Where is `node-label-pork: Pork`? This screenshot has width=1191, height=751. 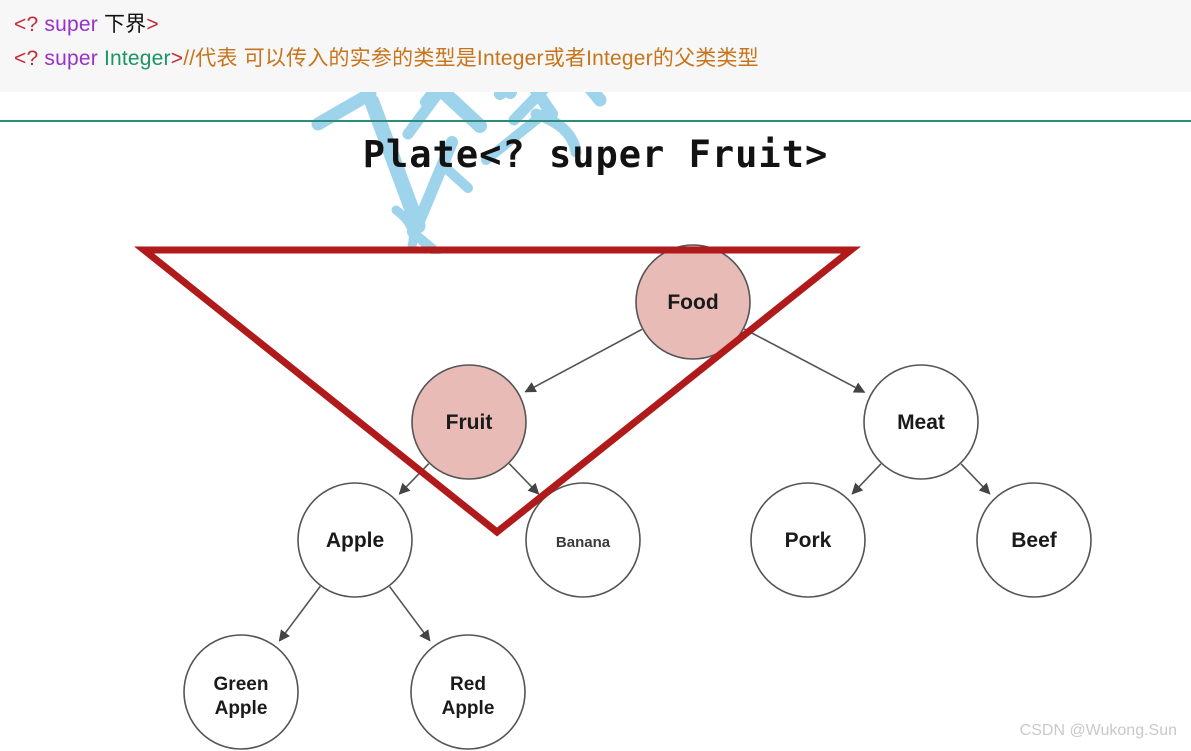
node-label-pork: Pork is located at coordinates (808, 540).